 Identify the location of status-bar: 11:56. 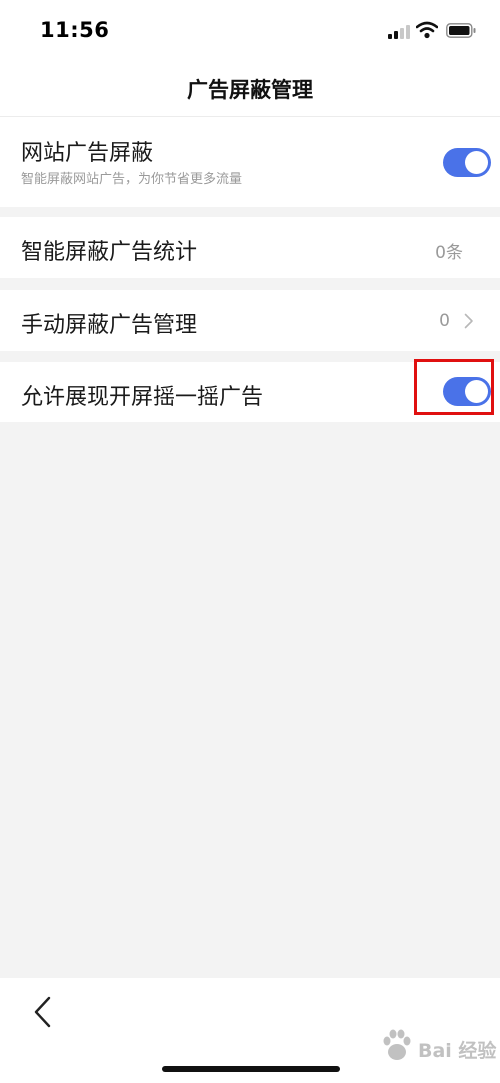
(250, 31).